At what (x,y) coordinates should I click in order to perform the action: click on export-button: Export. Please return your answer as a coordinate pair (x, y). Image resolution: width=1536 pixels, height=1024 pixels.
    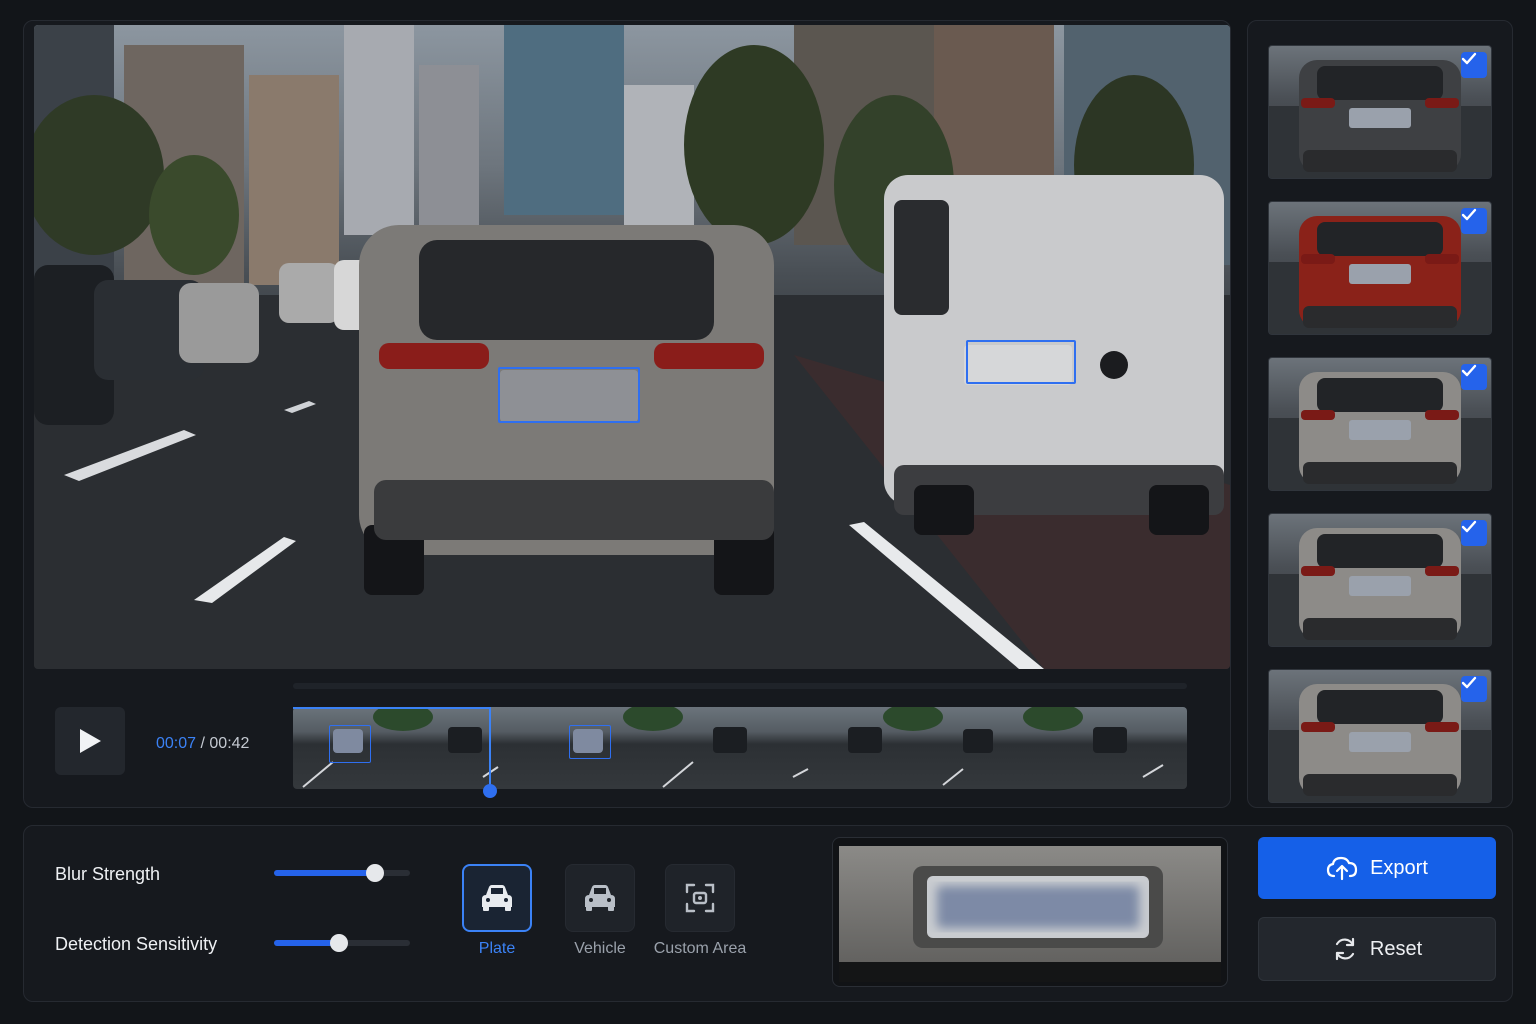
    Looking at the image, I should click on (1377, 868).